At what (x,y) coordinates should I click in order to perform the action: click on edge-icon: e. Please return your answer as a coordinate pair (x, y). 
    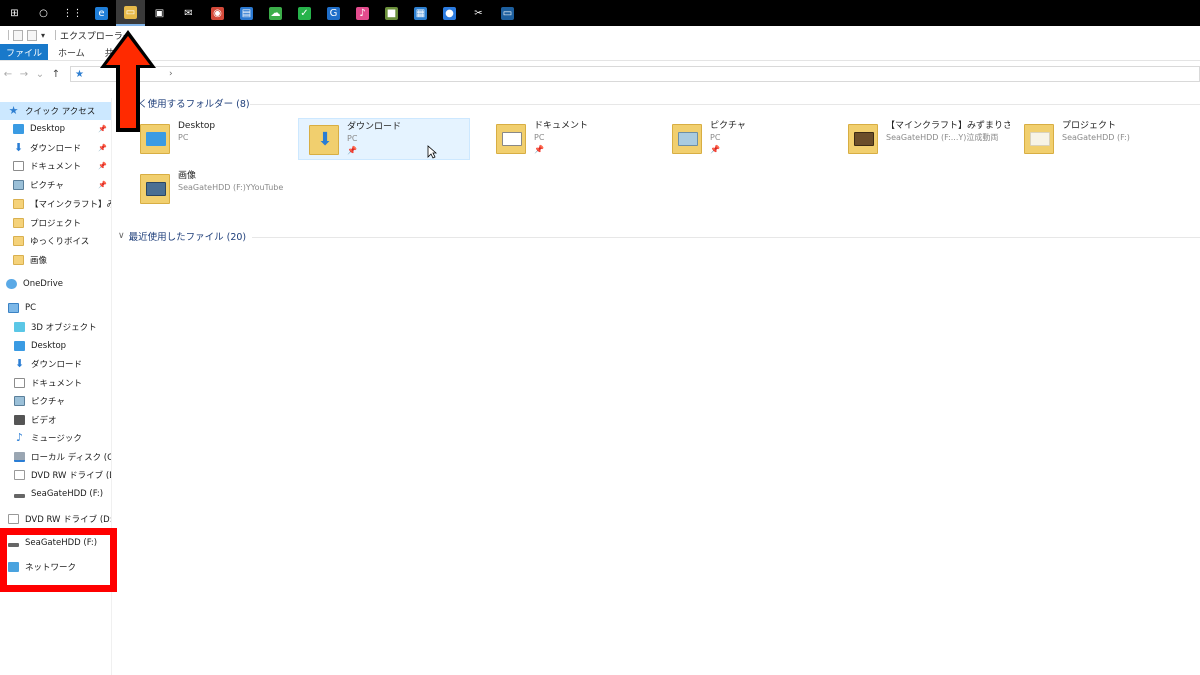
    Looking at the image, I should click on (101, 13).